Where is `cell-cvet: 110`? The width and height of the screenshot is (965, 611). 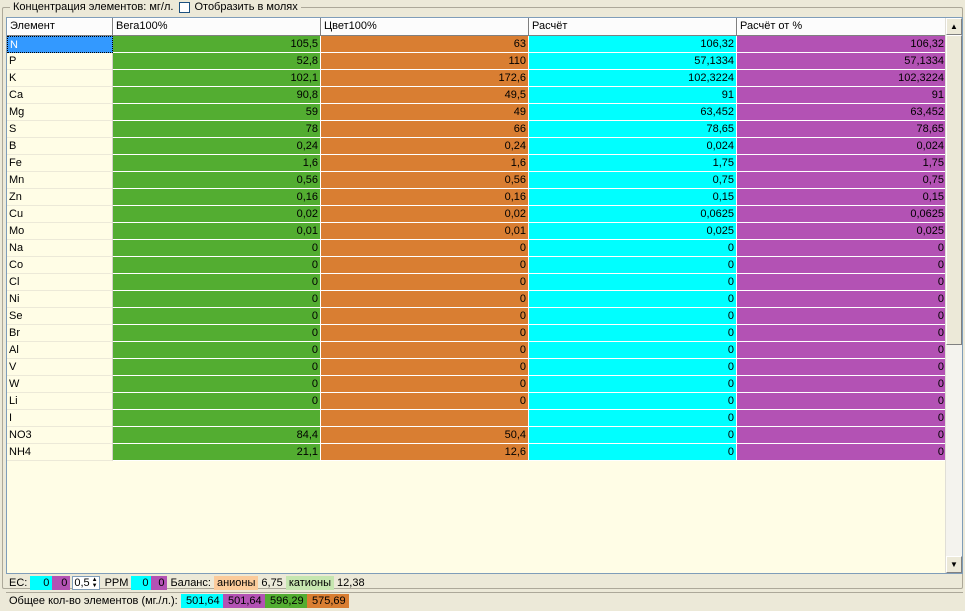
cell-cvet: 110 is located at coordinates (425, 61).